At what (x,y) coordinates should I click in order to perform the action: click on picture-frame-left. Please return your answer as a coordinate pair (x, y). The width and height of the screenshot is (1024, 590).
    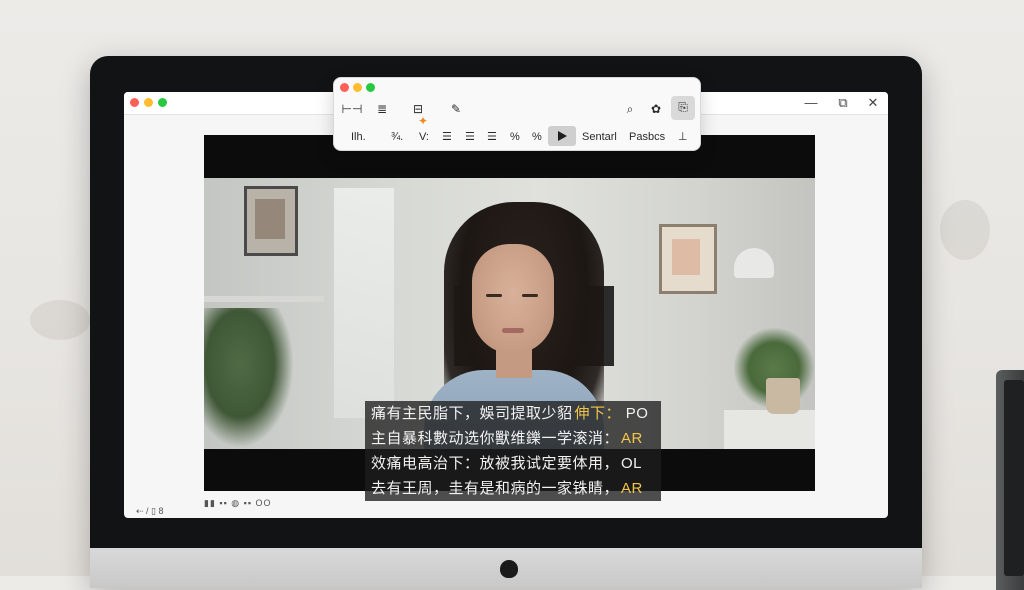
    Looking at the image, I should click on (271, 221).